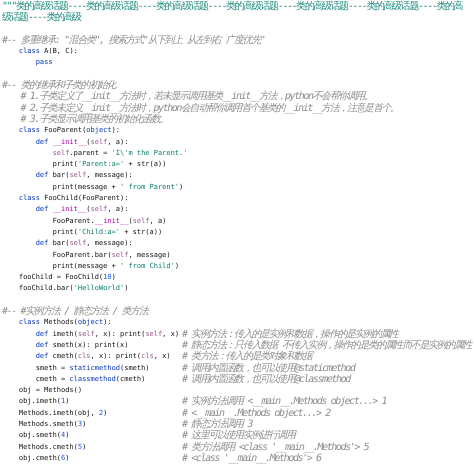  Describe the element at coordinates (238, 436) in the screenshot. I see `code-comment: # 这里可以使用实例进行调用` at that location.